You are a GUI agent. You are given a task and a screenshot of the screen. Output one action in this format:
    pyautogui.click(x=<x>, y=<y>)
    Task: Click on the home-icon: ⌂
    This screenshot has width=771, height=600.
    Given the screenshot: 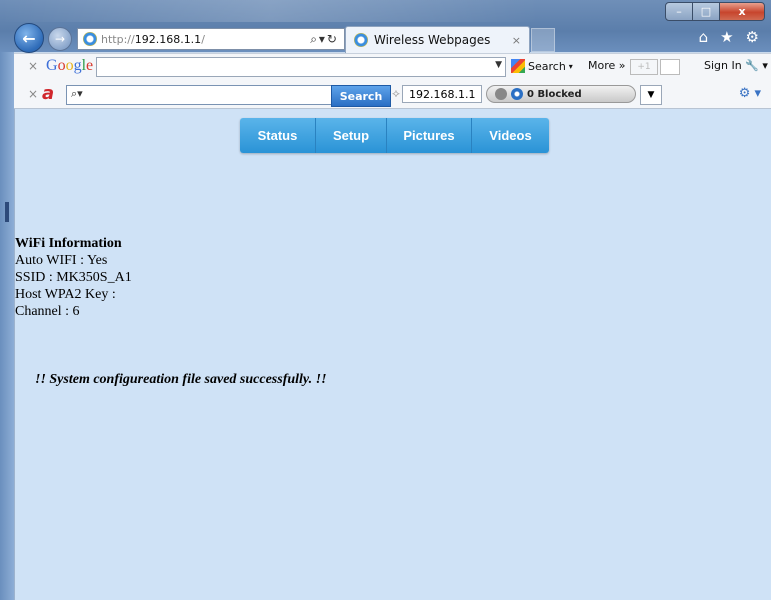 What is the action you would take?
    pyautogui.click(x=704, y=37)
    